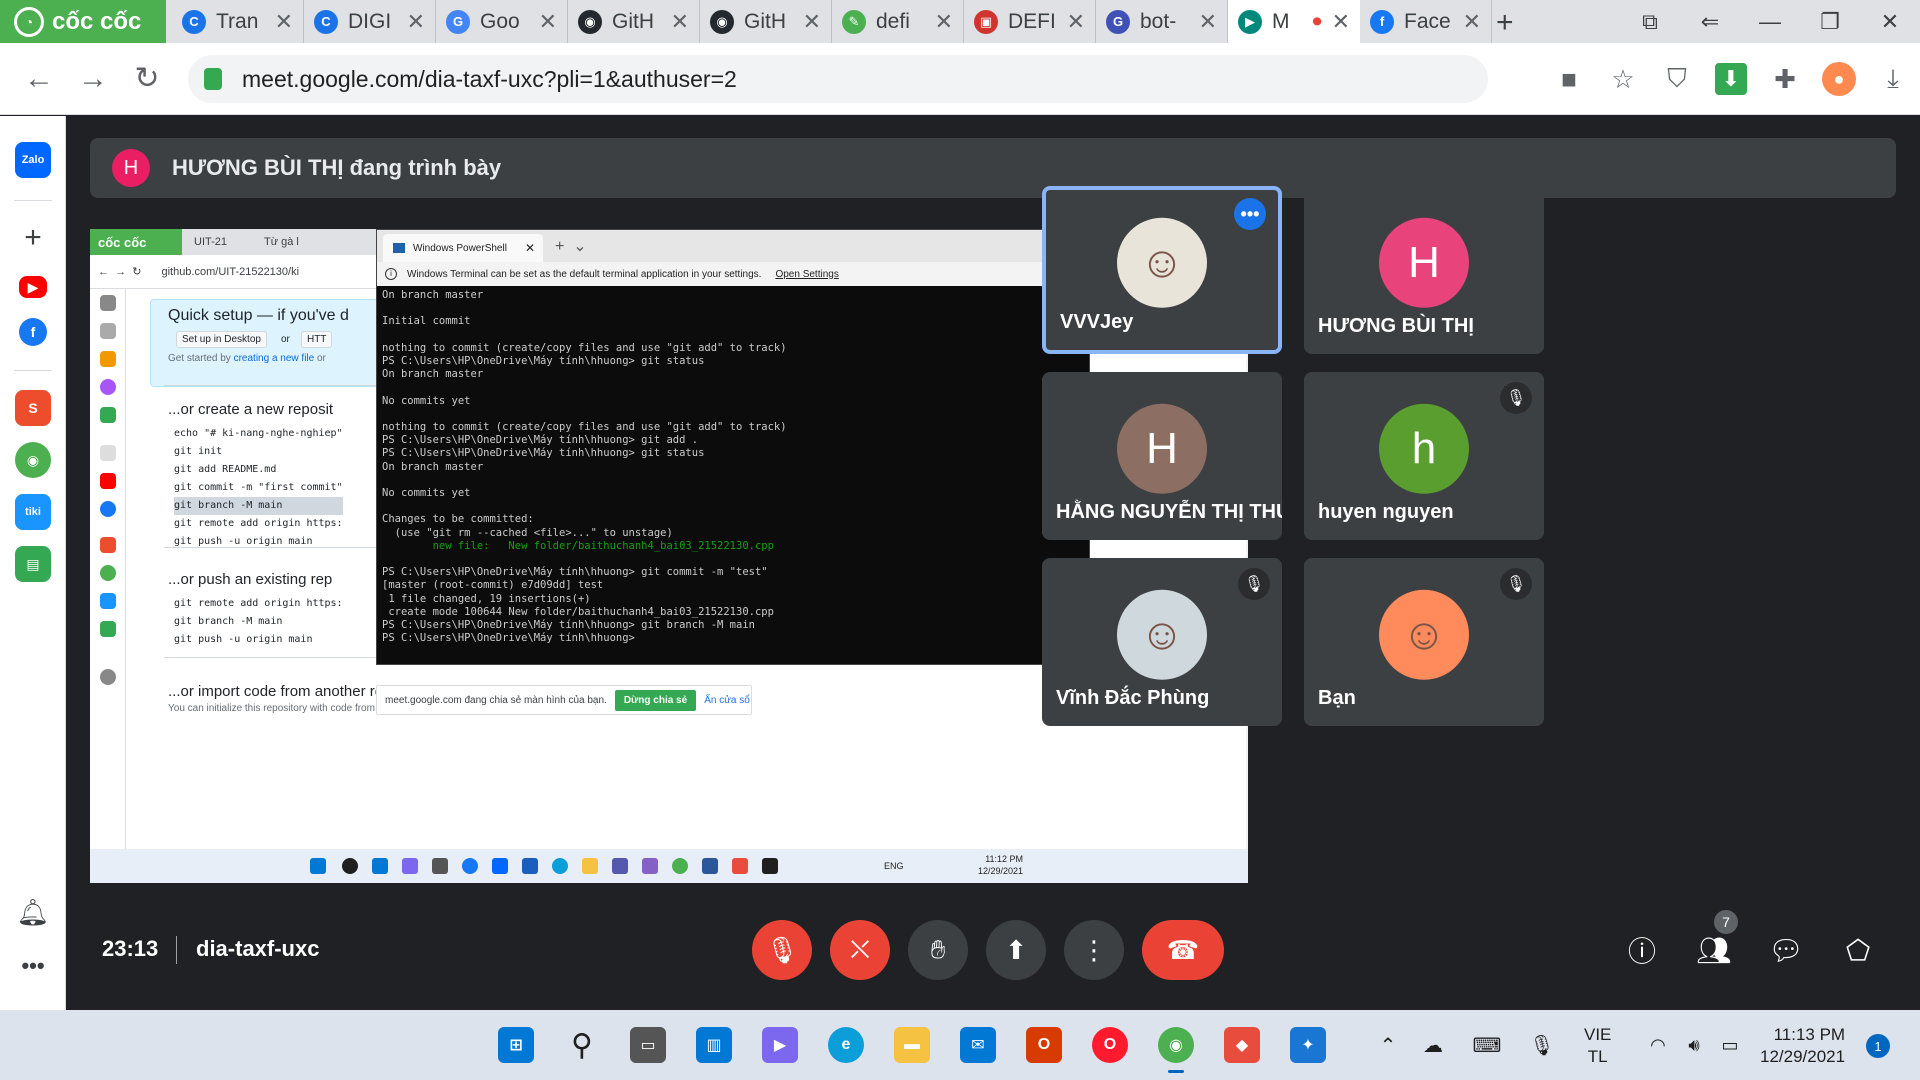 The height and width of the screenshot is (1080, 1920). What do you see at coordinates (938, 950) in the screenshot?
I see `raise-hand-button: ✋︎` at bounding box center [938, 950].